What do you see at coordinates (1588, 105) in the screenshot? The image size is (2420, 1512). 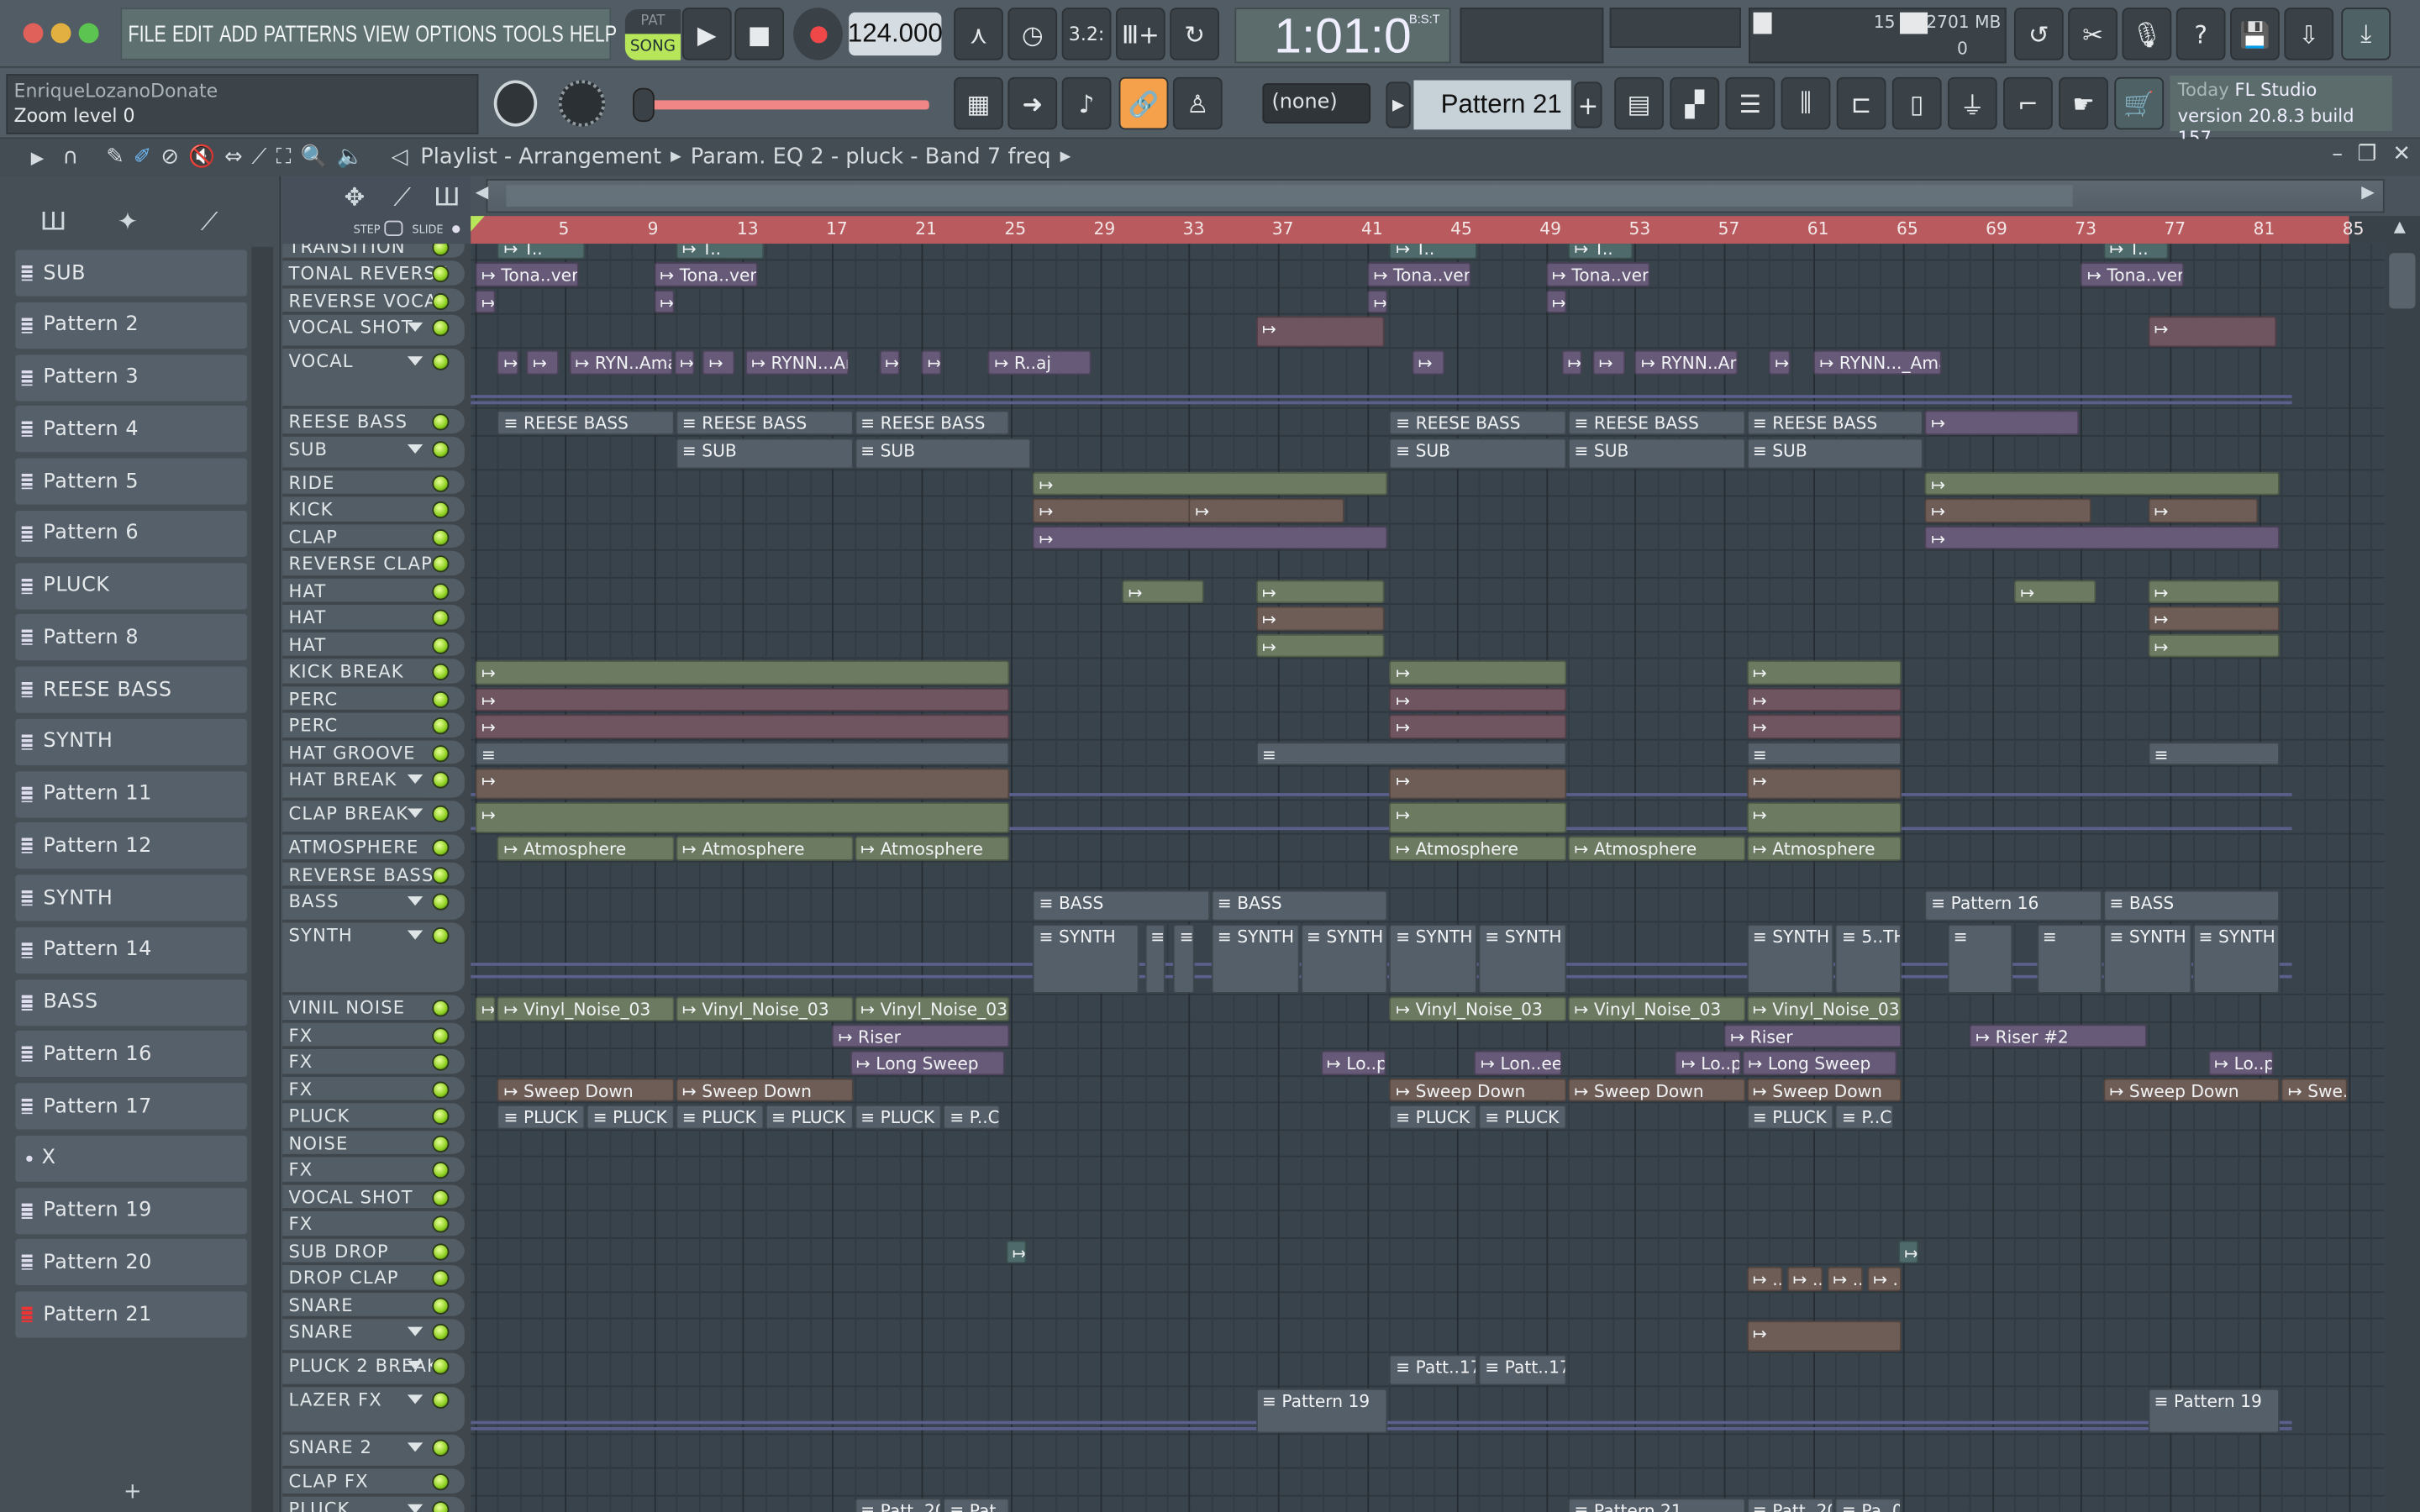 I see `add-pattern-button: +` at bounding box center [1588, 105].